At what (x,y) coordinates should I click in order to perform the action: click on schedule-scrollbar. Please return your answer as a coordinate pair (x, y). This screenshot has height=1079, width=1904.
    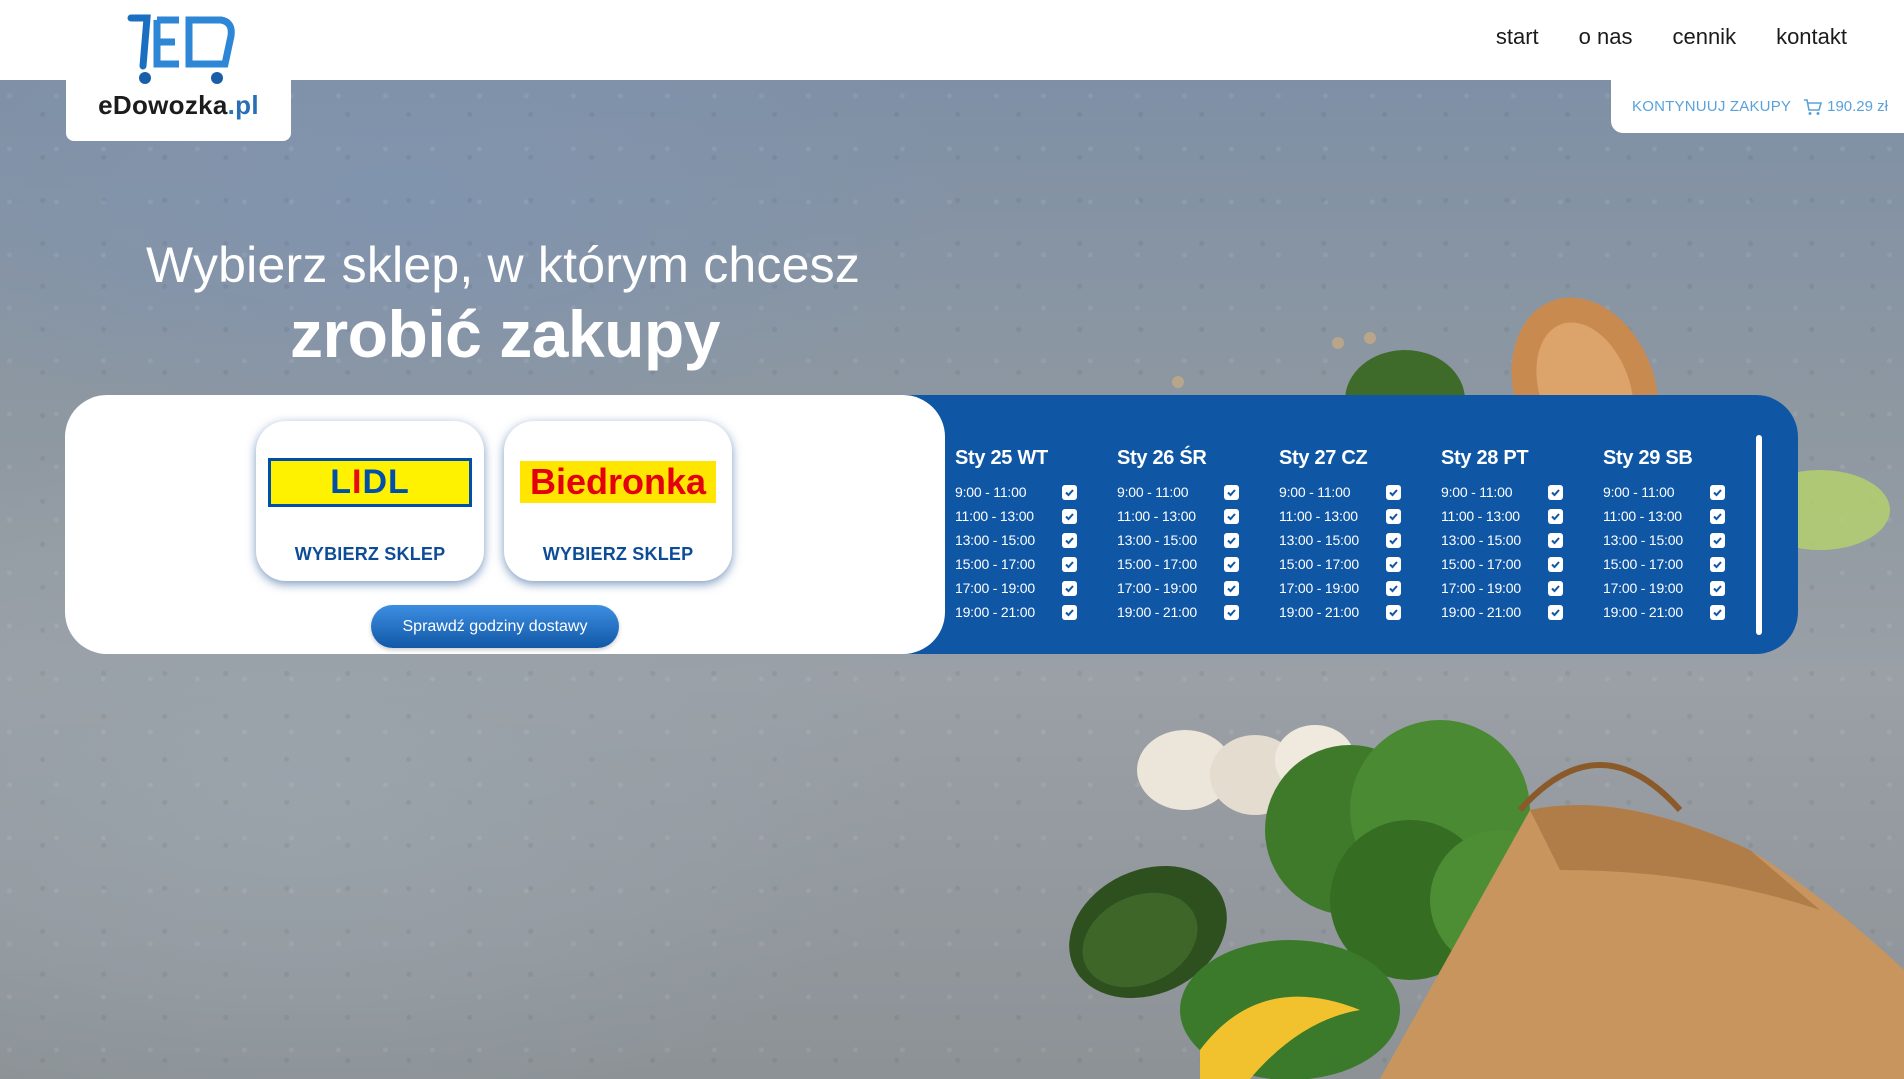
    Looking at the image, I should click on (1759, 535).